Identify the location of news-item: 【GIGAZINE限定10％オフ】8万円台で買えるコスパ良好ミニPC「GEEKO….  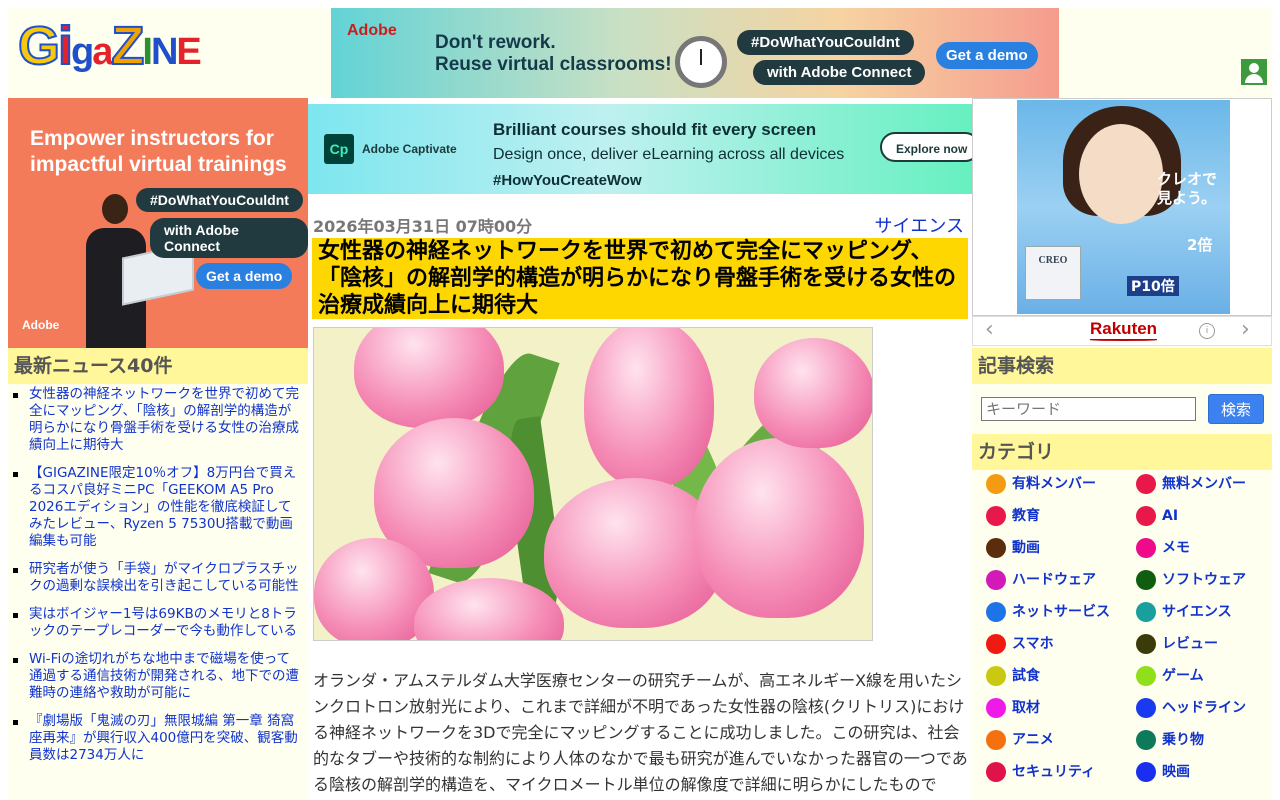
(155, 507).